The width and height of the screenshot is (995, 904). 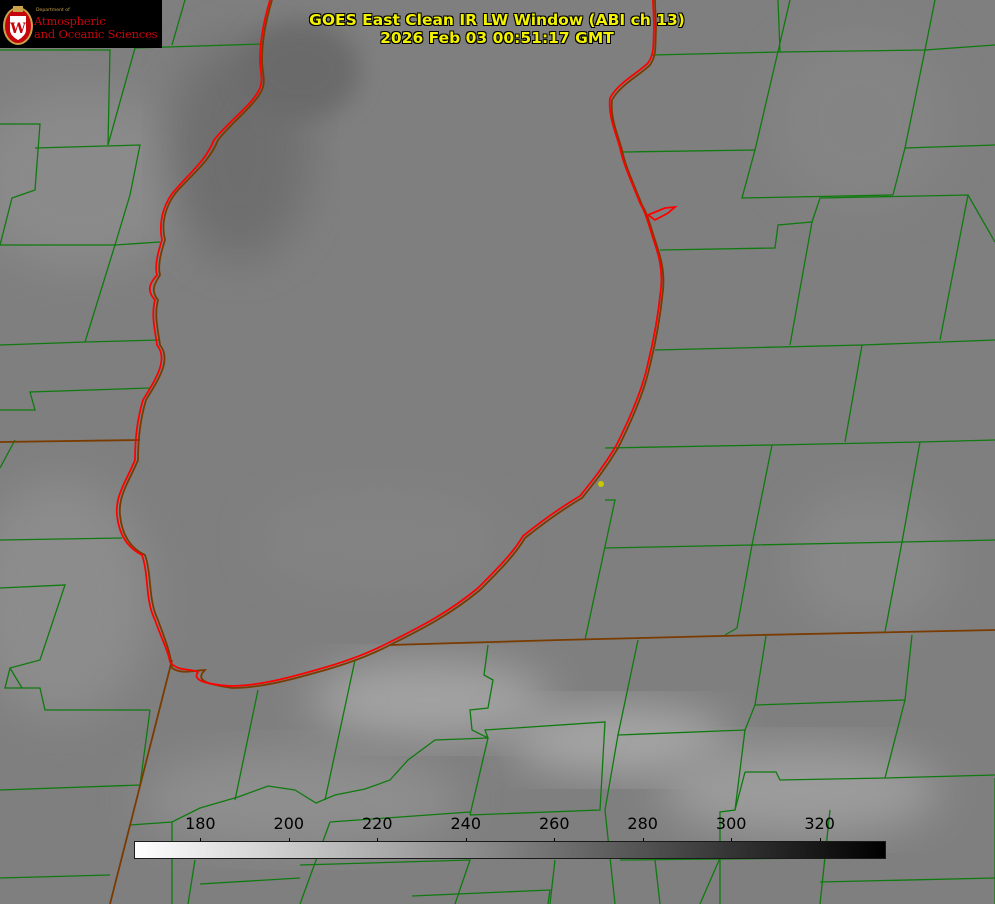 What do you see at coordinates (497, 38) in the screenshot?
I see `image-timestamp: 2026 Feb 03 00:51:17 GMT` at bounding box center [497, 38].